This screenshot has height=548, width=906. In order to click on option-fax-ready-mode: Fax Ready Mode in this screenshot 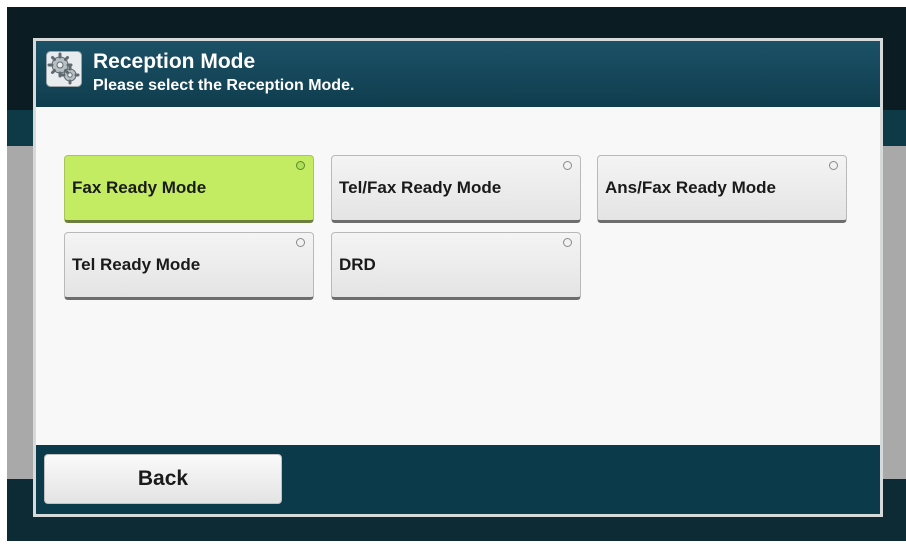, I will do `click(189, 189)`.